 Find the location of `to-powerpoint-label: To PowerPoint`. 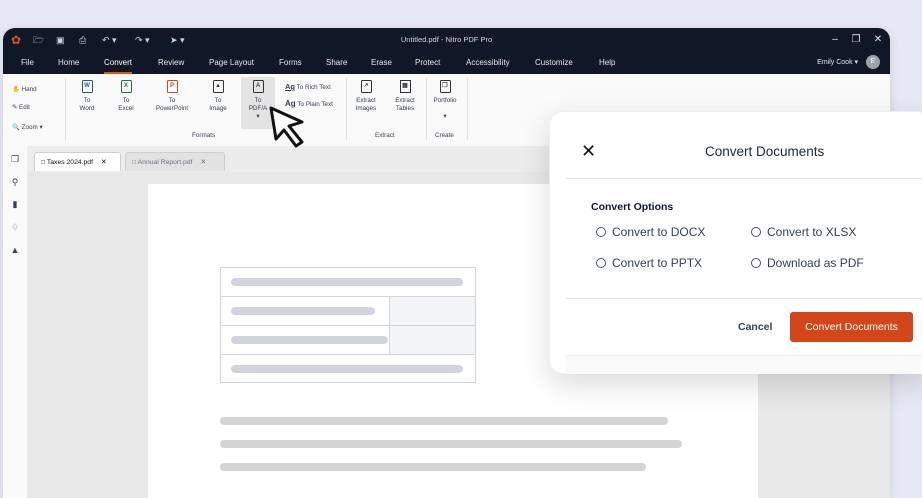

to-powerpoint-label: To PowerPoint is located at coordinates (172, 104).